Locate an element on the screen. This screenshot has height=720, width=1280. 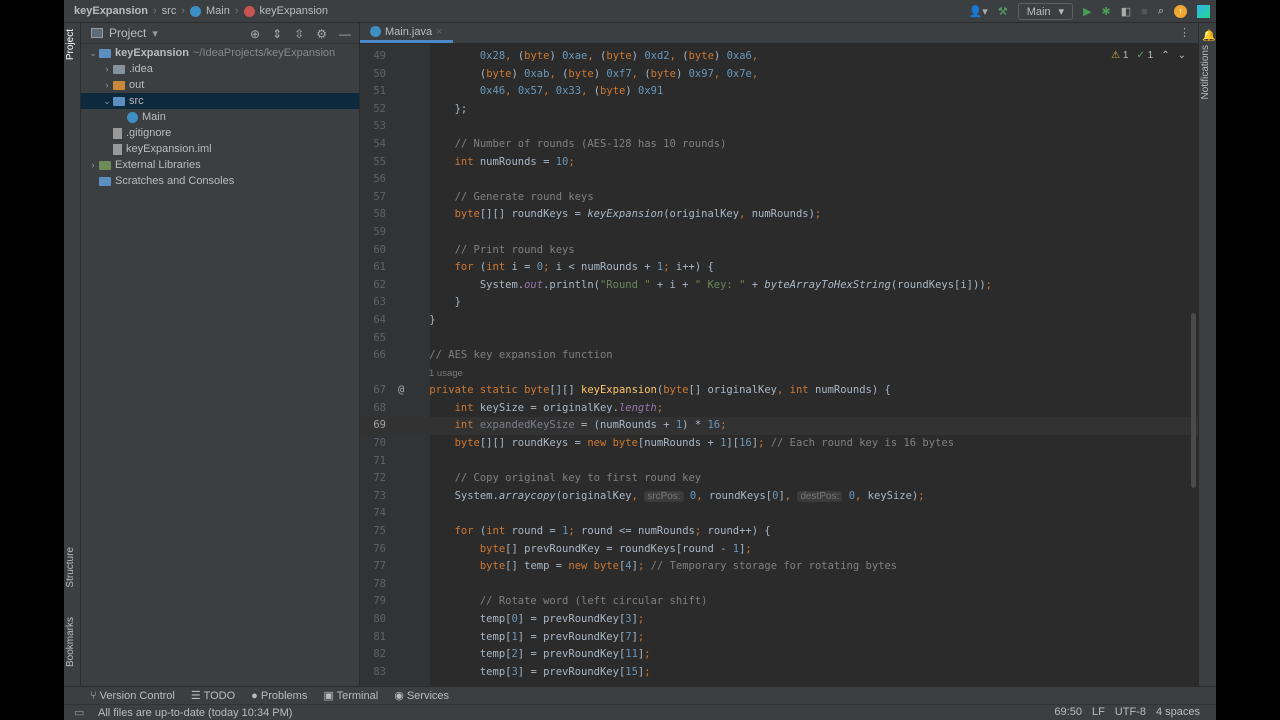
indent-setting: 4 spaces is located at coordinates (1178, 712).